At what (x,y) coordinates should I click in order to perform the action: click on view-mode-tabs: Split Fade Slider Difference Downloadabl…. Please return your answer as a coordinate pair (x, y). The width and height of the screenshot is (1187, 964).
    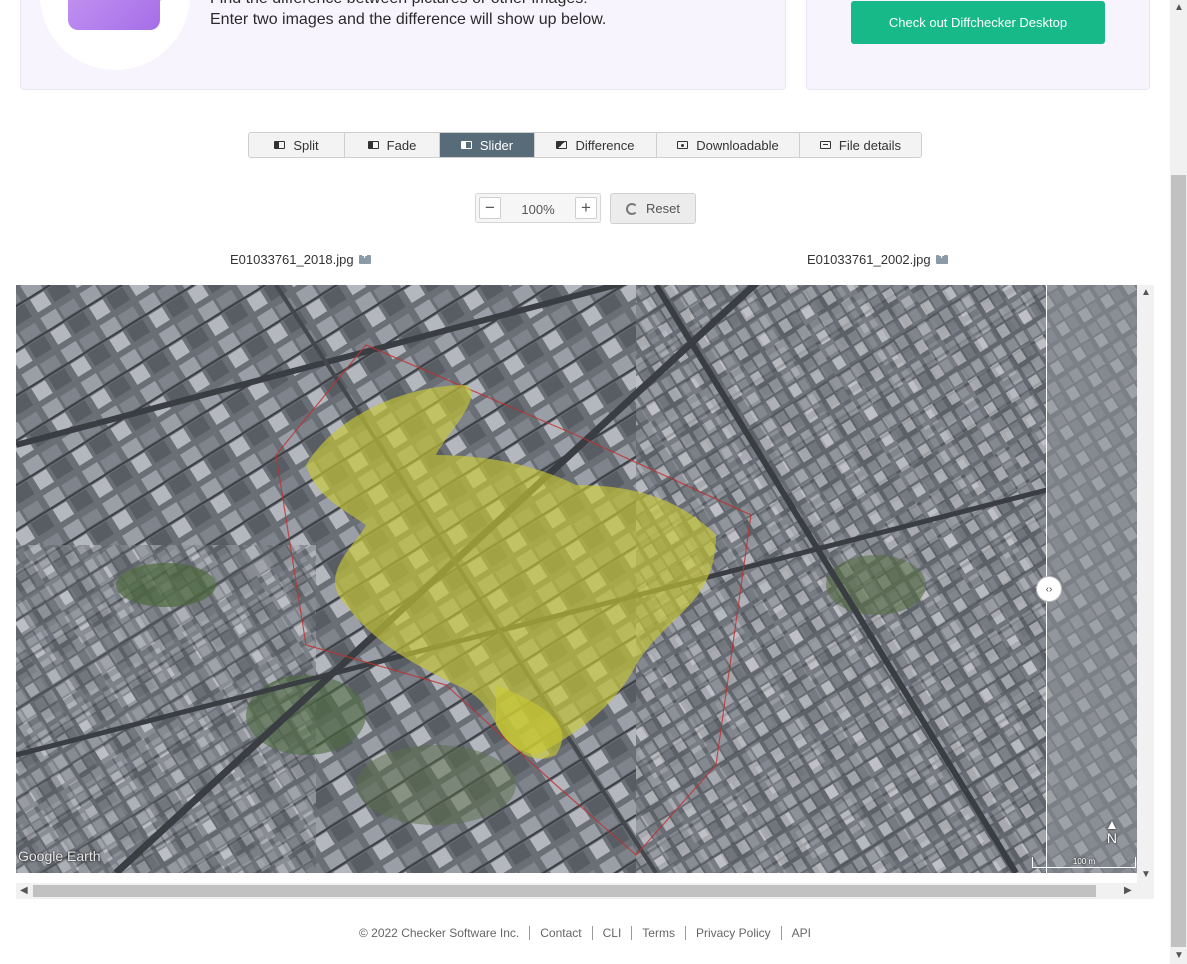
    Looking at the image, I should click on (585, 145).